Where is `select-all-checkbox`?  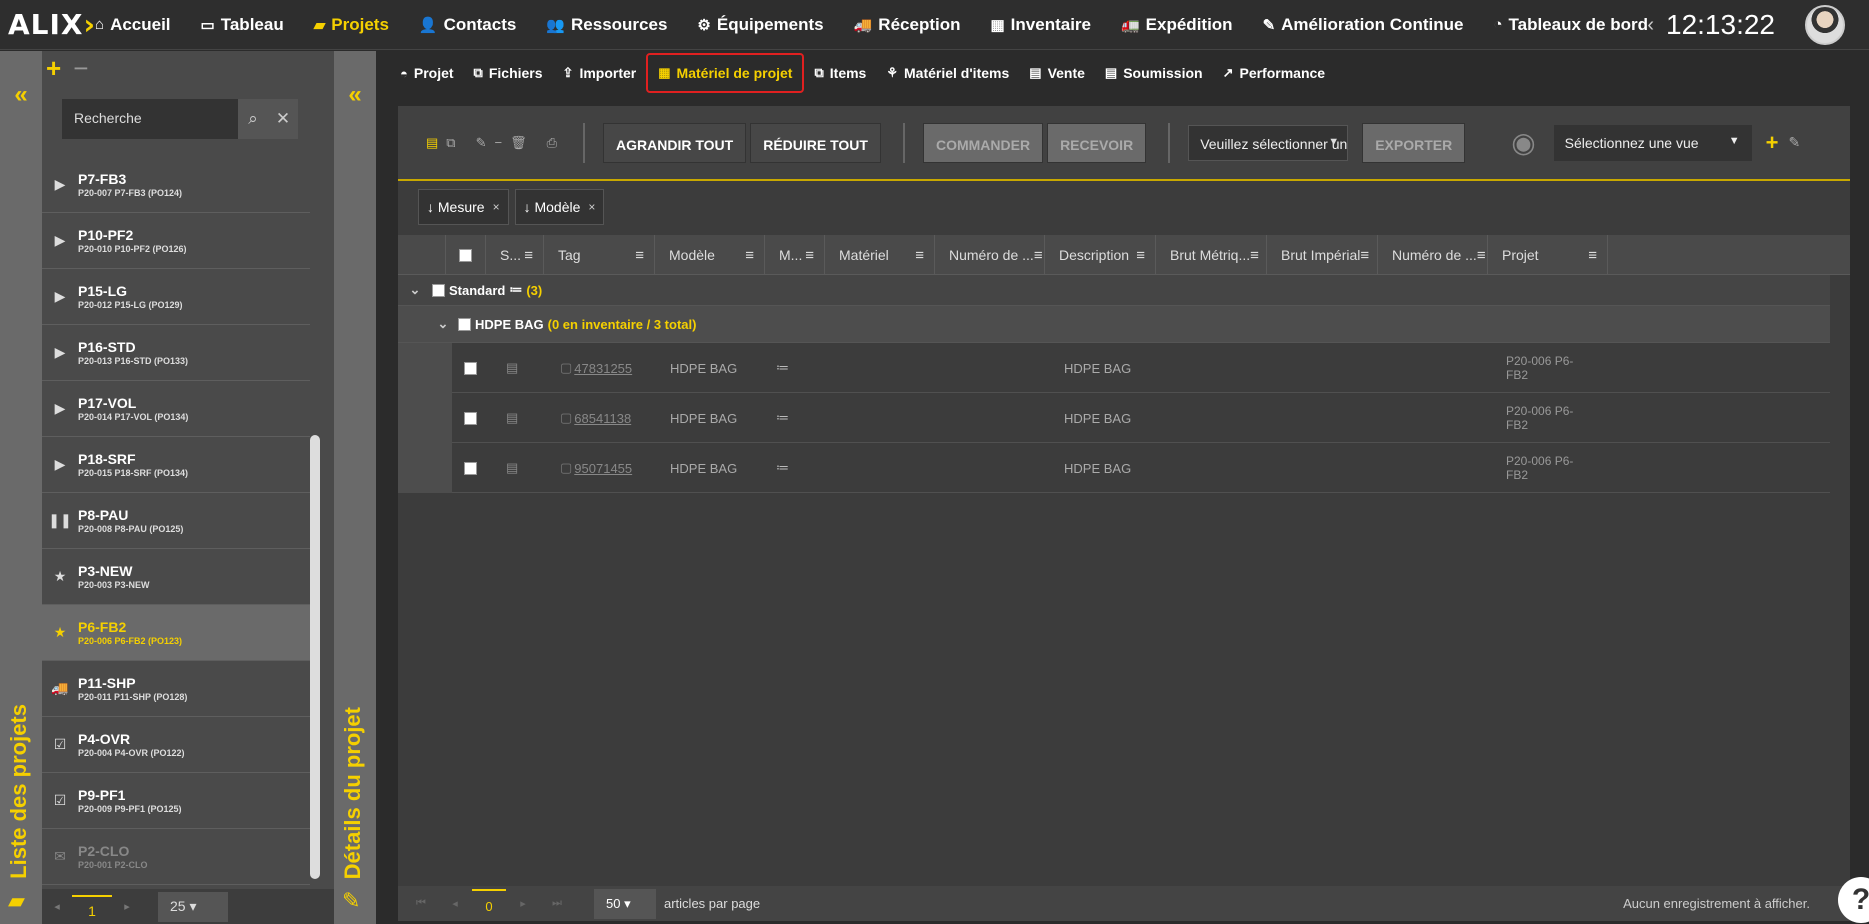 select-all-checkbox is located at coordinates (465, 255).